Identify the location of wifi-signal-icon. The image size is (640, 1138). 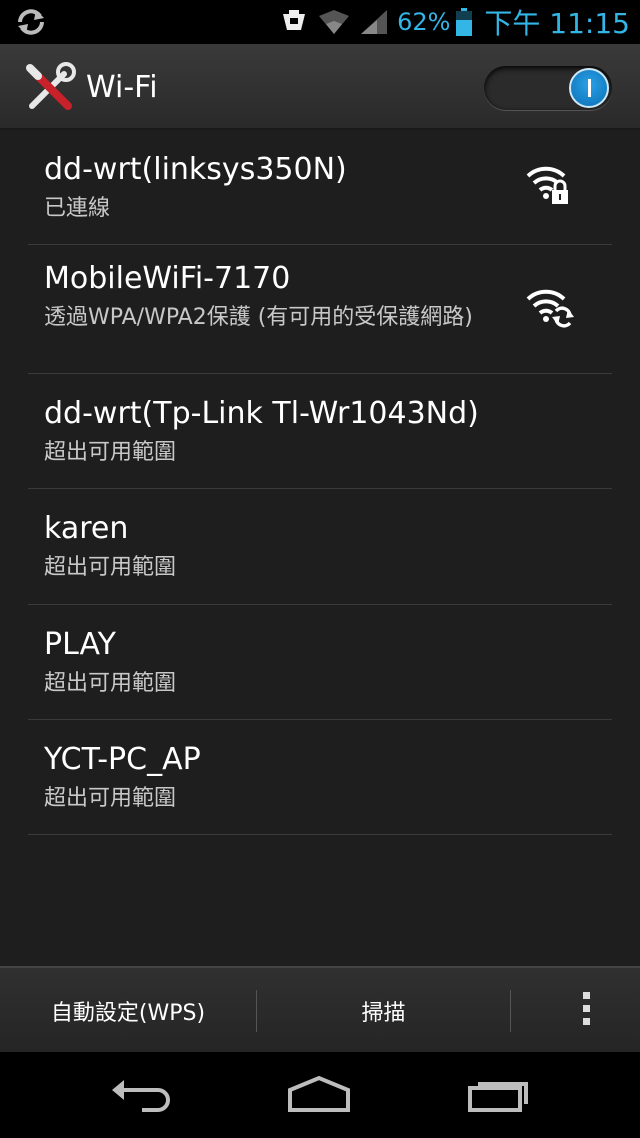
(334, 22).